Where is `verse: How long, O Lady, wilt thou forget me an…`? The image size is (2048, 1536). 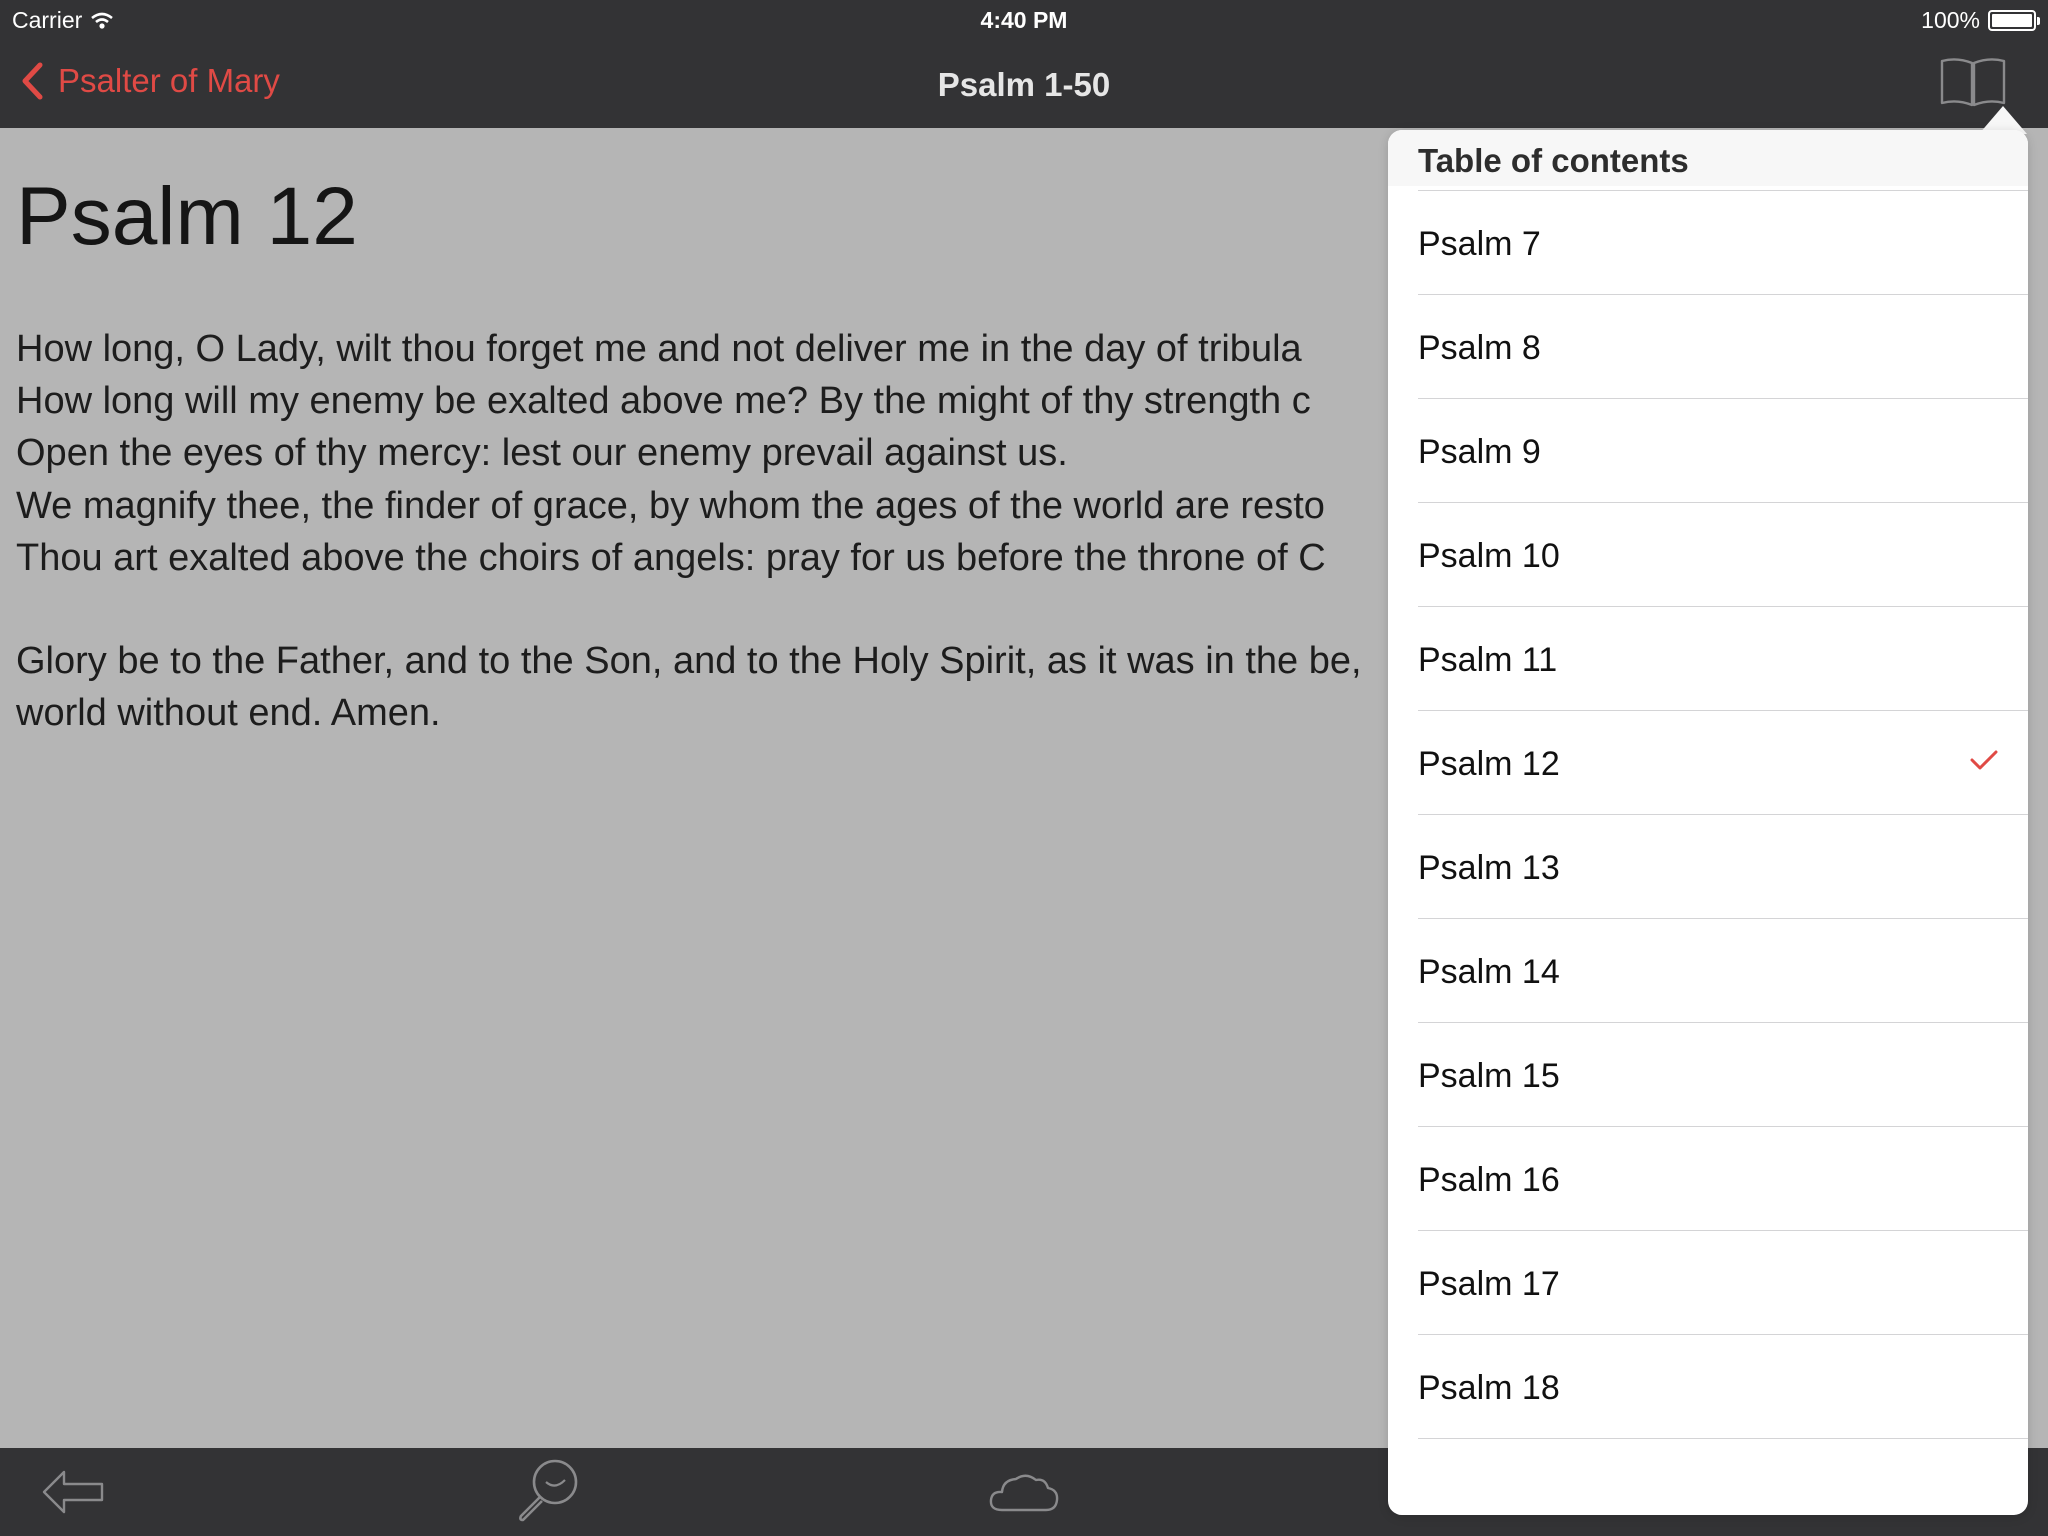
verse: How long, O Lady, wilt thou forget me an… is located at coordinates (659, 349).